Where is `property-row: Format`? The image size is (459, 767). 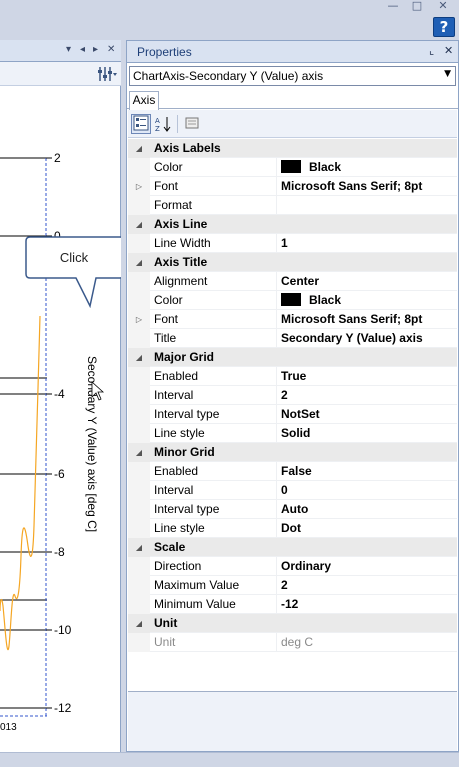
property-row: Format is located at coordinates (292, 205).